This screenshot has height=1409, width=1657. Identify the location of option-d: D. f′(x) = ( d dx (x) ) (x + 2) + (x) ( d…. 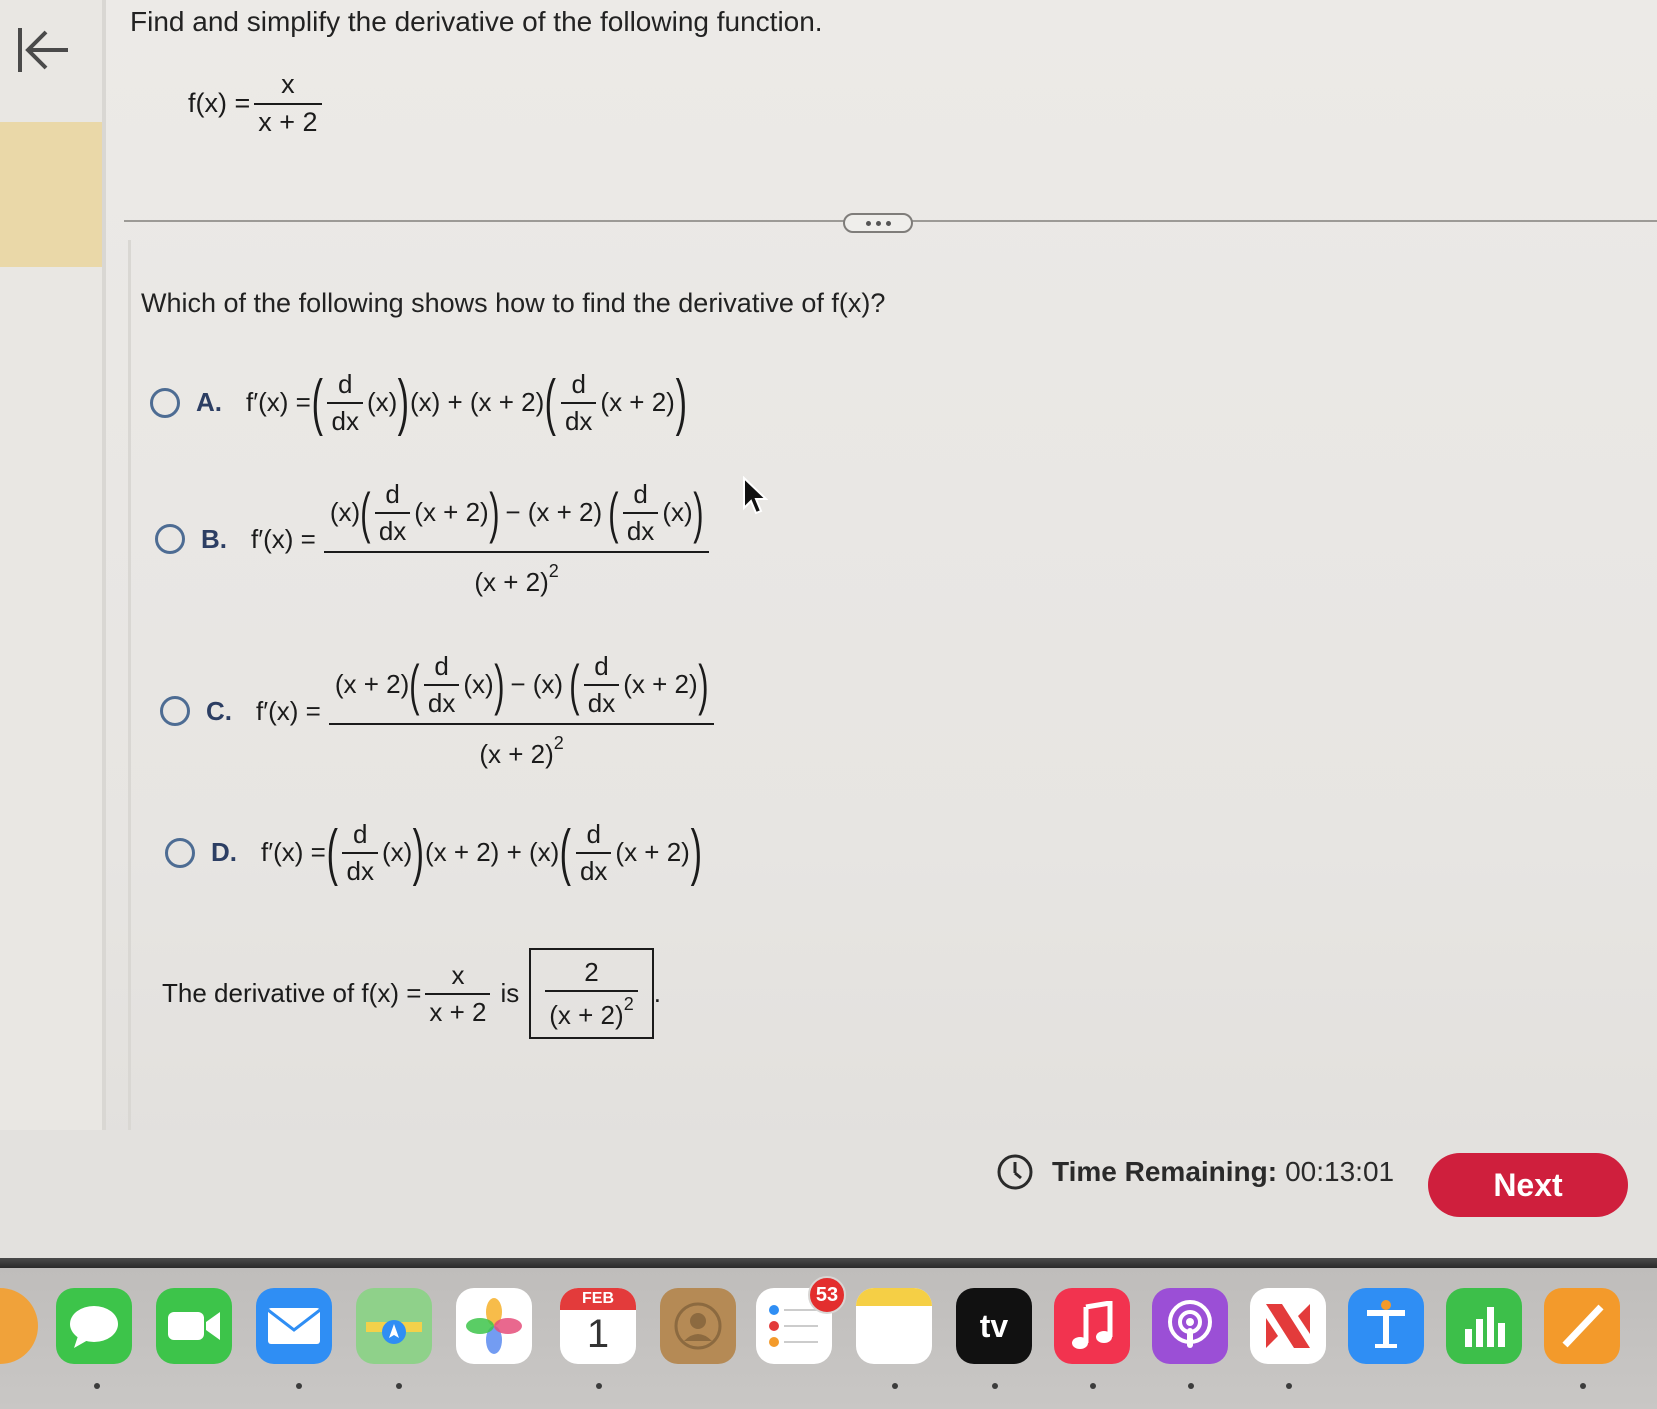
(434, 852).